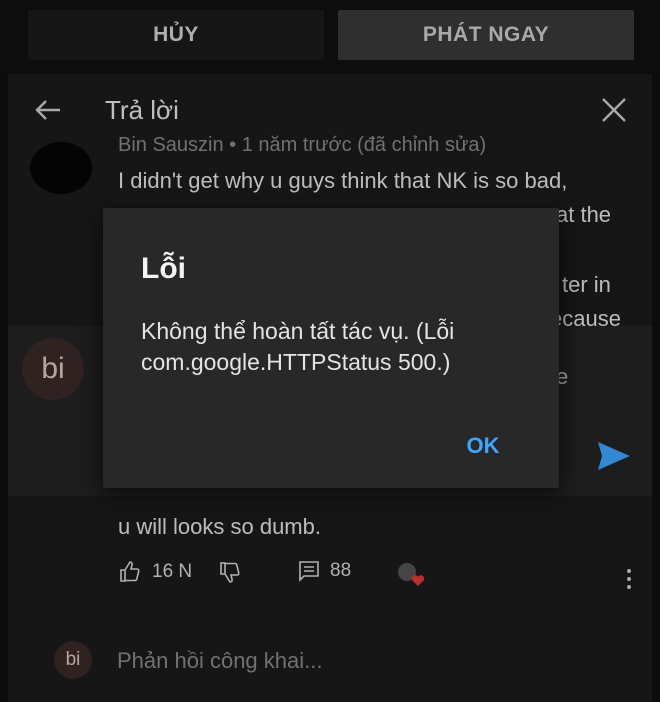 The width and height of the screenshot is (660, 702). Describe the element at coordinates (172, 571) in the screenshot. I see `like-count: 16 N` at that location.